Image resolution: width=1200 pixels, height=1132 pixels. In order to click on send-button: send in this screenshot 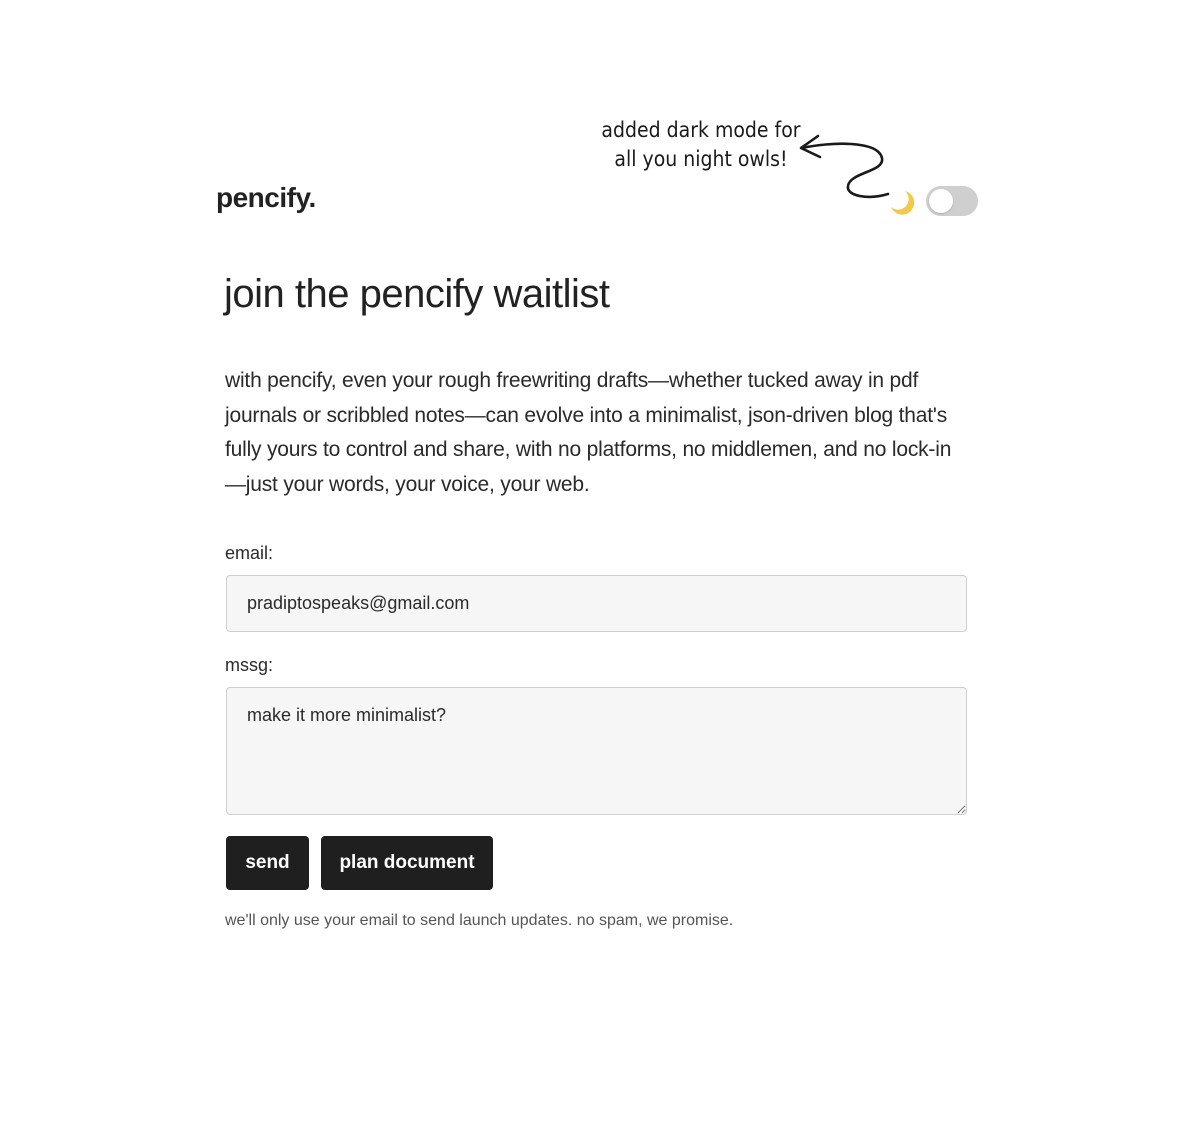, I will do `click(267, 863)`.